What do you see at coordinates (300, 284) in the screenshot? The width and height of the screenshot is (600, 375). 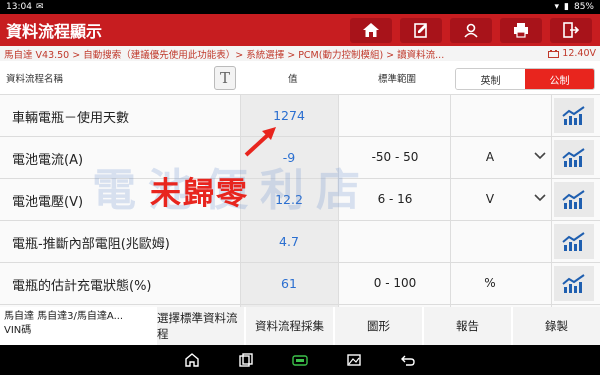 I see `table-row: 電瓶的估計充電狀態(%) 61 0 - 100 %` at bounding box center [300, 284].